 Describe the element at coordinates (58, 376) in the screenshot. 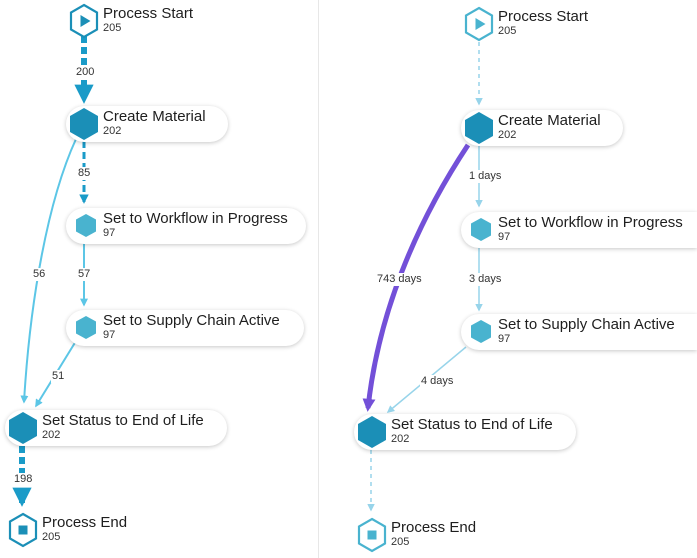

I see `edge-label-supply-to-eol: 51` at that location.